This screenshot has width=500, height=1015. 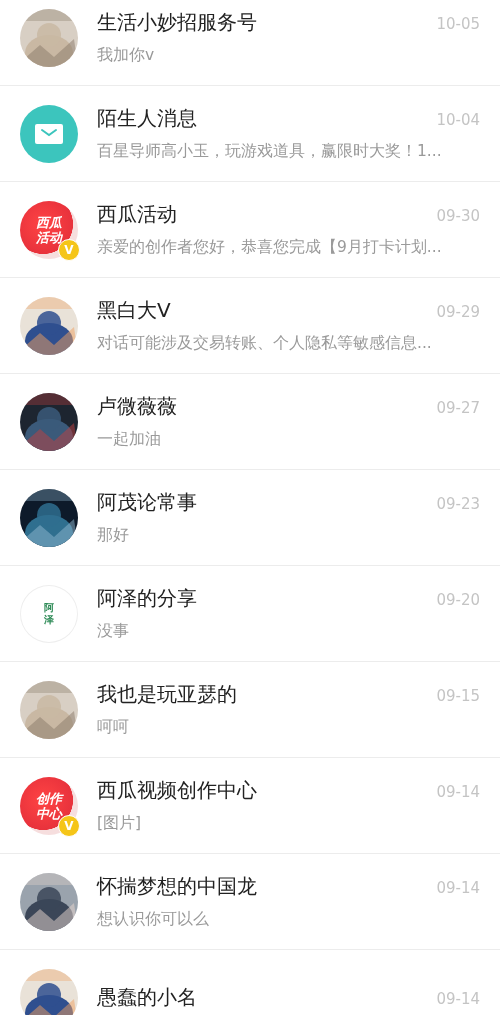 I want to click on message-time: 09-15, so click(x=458, y=696).